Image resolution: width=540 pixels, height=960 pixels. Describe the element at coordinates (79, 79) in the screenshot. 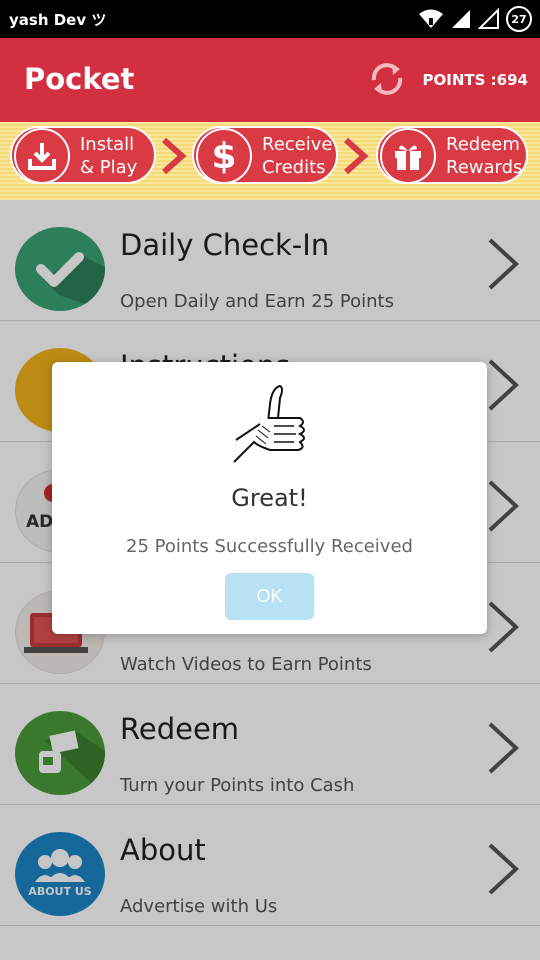

I see `app-title: Pocket` at that location.